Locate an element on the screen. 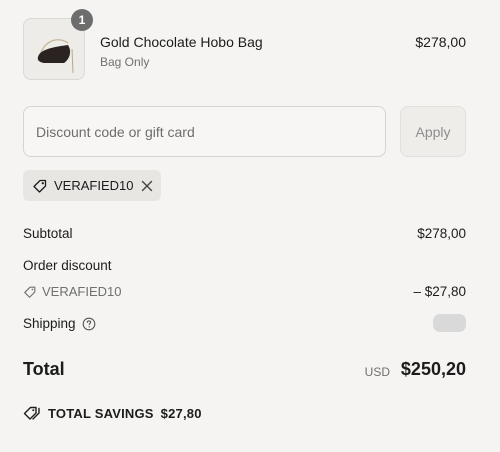 The width and height of the screenshot is (500, 452). discount-code-row: VERAFIED10 is located at coordinates (72, 291).